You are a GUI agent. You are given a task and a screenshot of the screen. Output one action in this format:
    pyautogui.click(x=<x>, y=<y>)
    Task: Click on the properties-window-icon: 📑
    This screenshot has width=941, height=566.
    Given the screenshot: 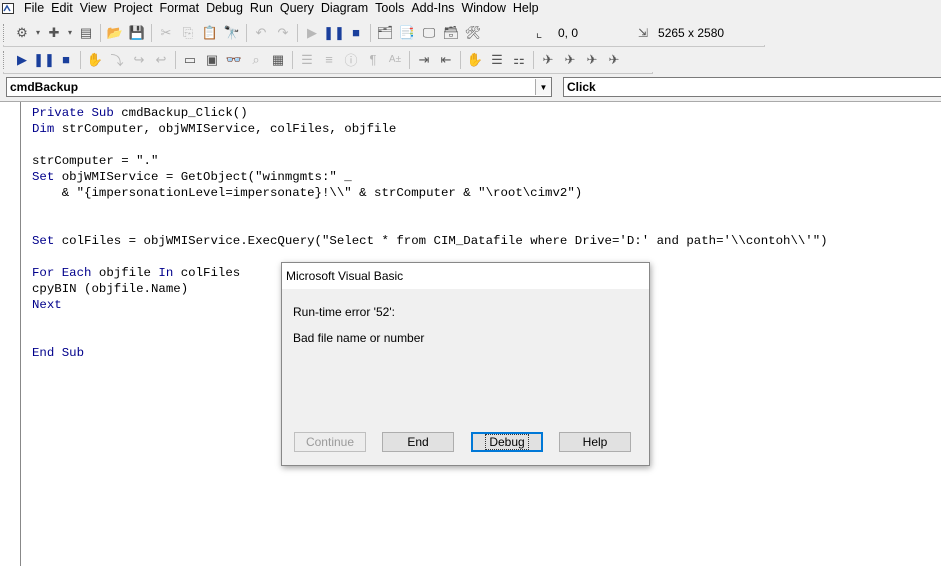 What is the action you would take?
    pyautogui.click(x=407, y=33)
    